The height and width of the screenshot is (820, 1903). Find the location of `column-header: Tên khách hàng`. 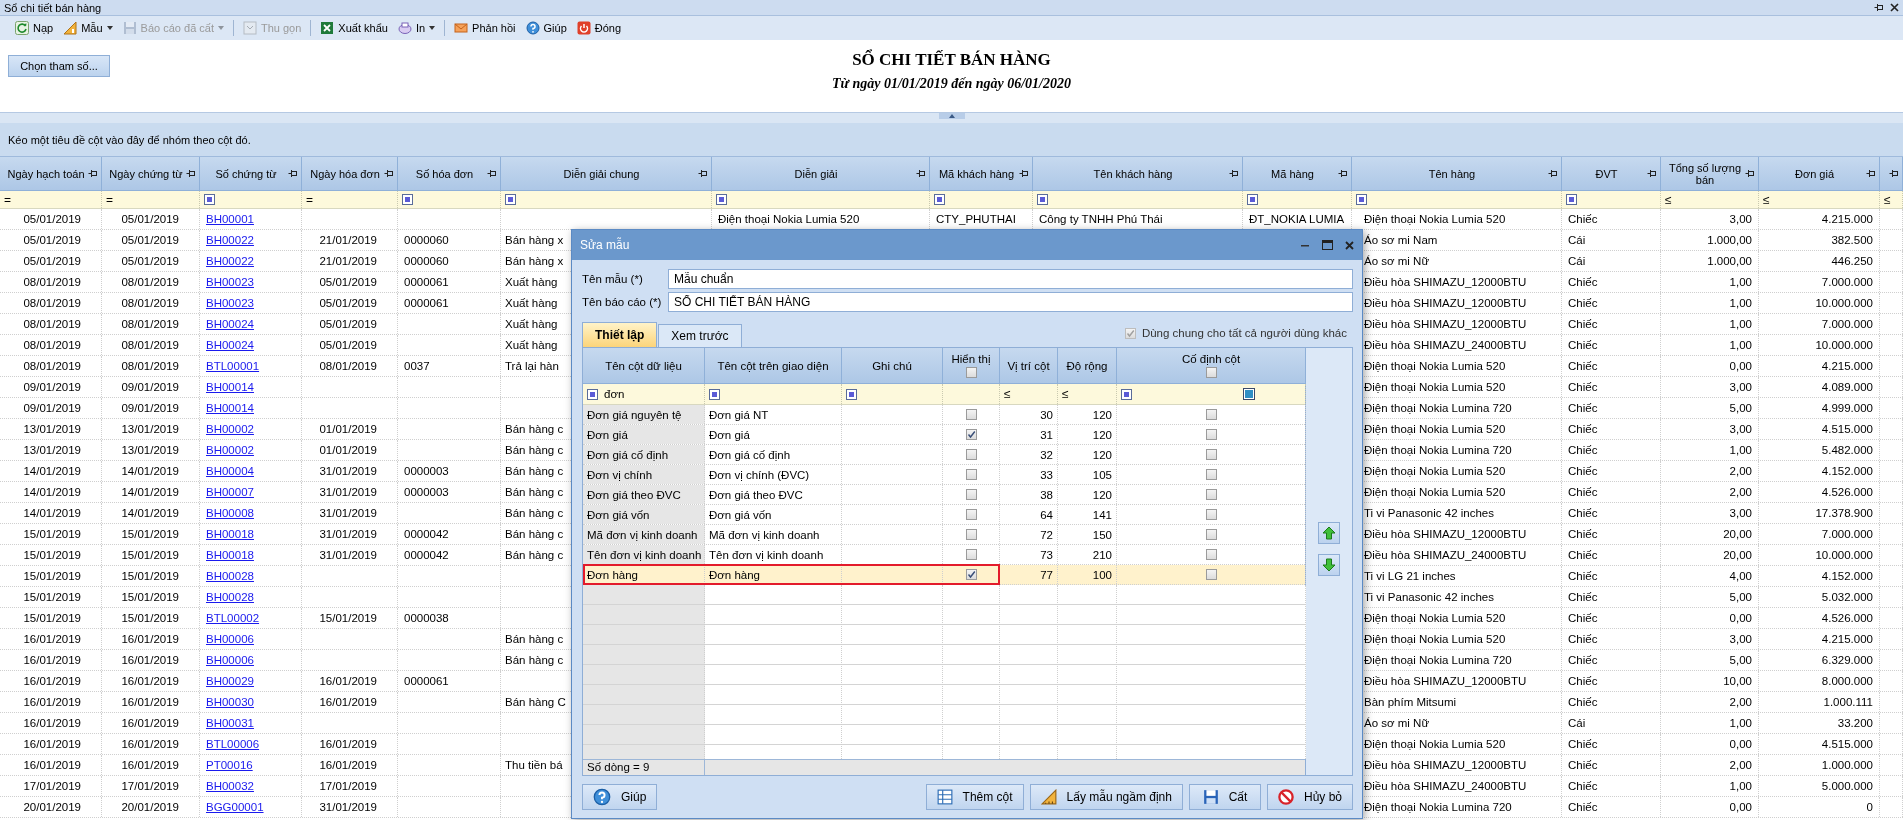

column-header: Tên khách hàng is located at coordinates (1138, 174).